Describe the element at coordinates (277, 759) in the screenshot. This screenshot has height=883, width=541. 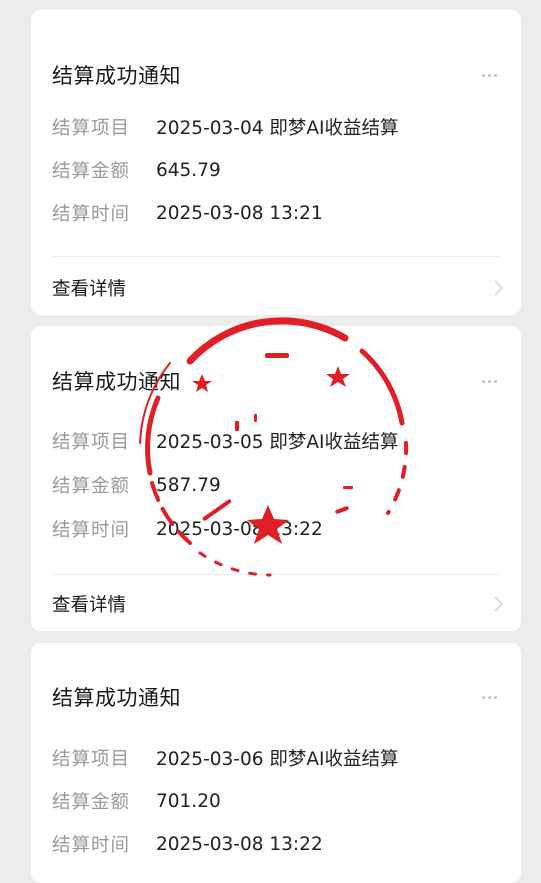
I see `settlement-item-value: 2025-03-06 即梦AI收益结算` at that location.